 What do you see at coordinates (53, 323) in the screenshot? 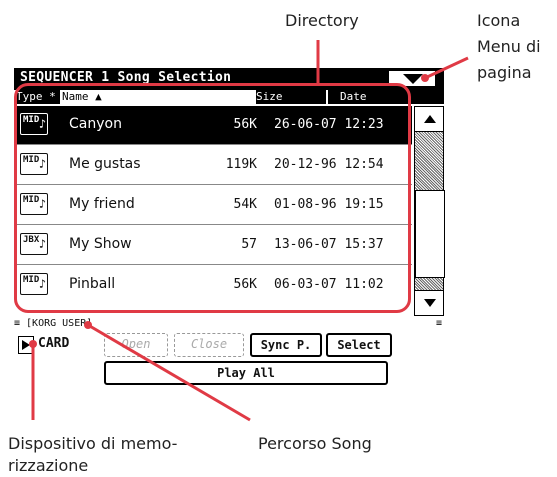
I see `path-text: ≡ [KORG USER]` at bounding box center [53, 323].